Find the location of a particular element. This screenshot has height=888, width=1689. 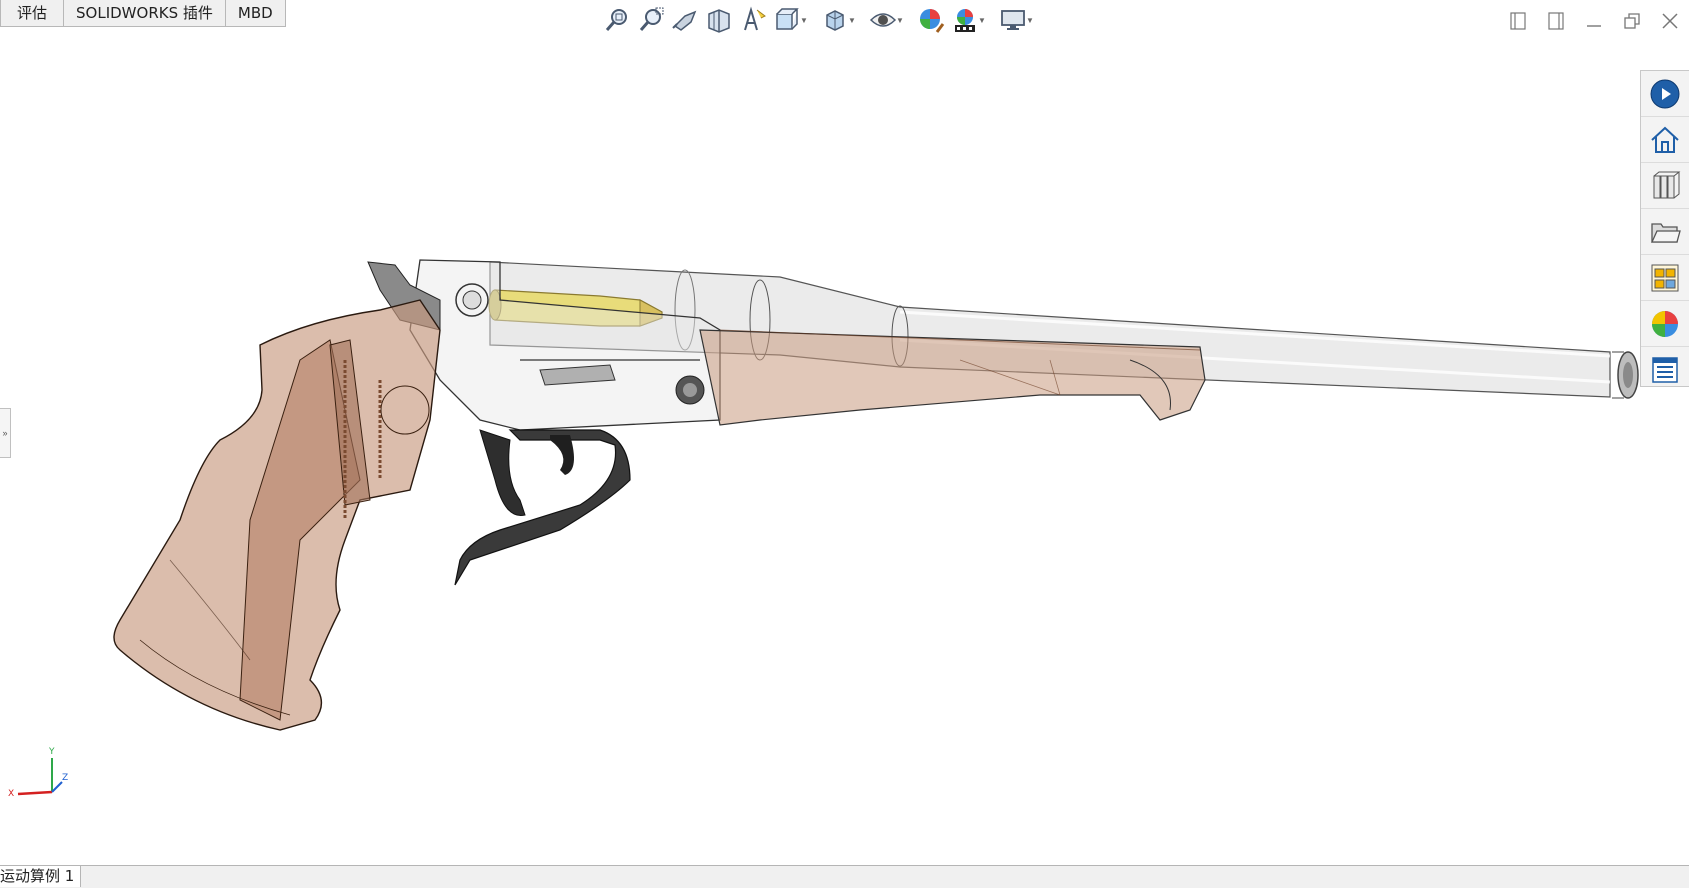

task-pane is located at coordinates (1664, 228).